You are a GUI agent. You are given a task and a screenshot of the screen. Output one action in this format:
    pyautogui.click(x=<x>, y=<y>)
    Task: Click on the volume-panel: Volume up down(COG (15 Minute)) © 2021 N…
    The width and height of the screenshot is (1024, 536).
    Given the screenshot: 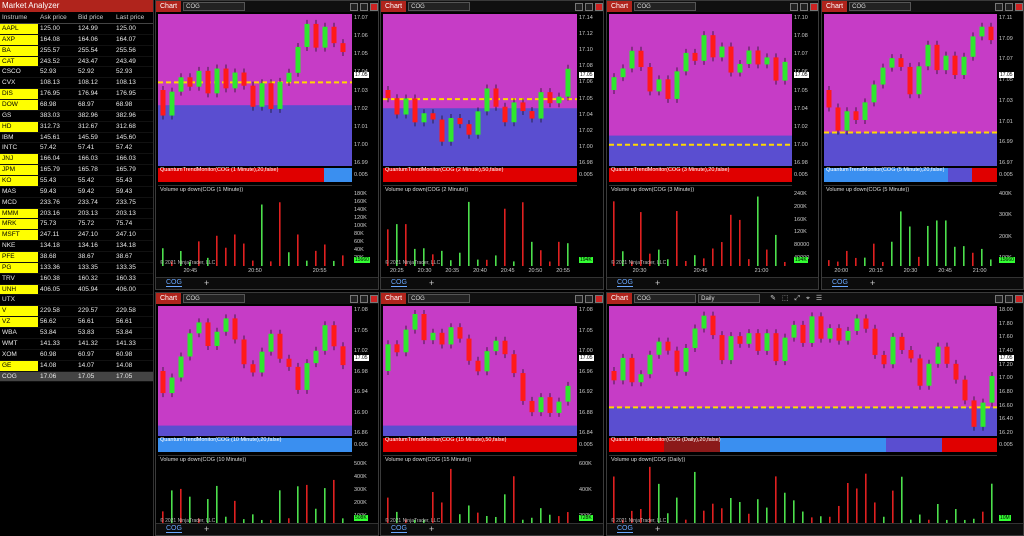 What is the action you would take?
    pyautogui.click(x=480, y=490)
    